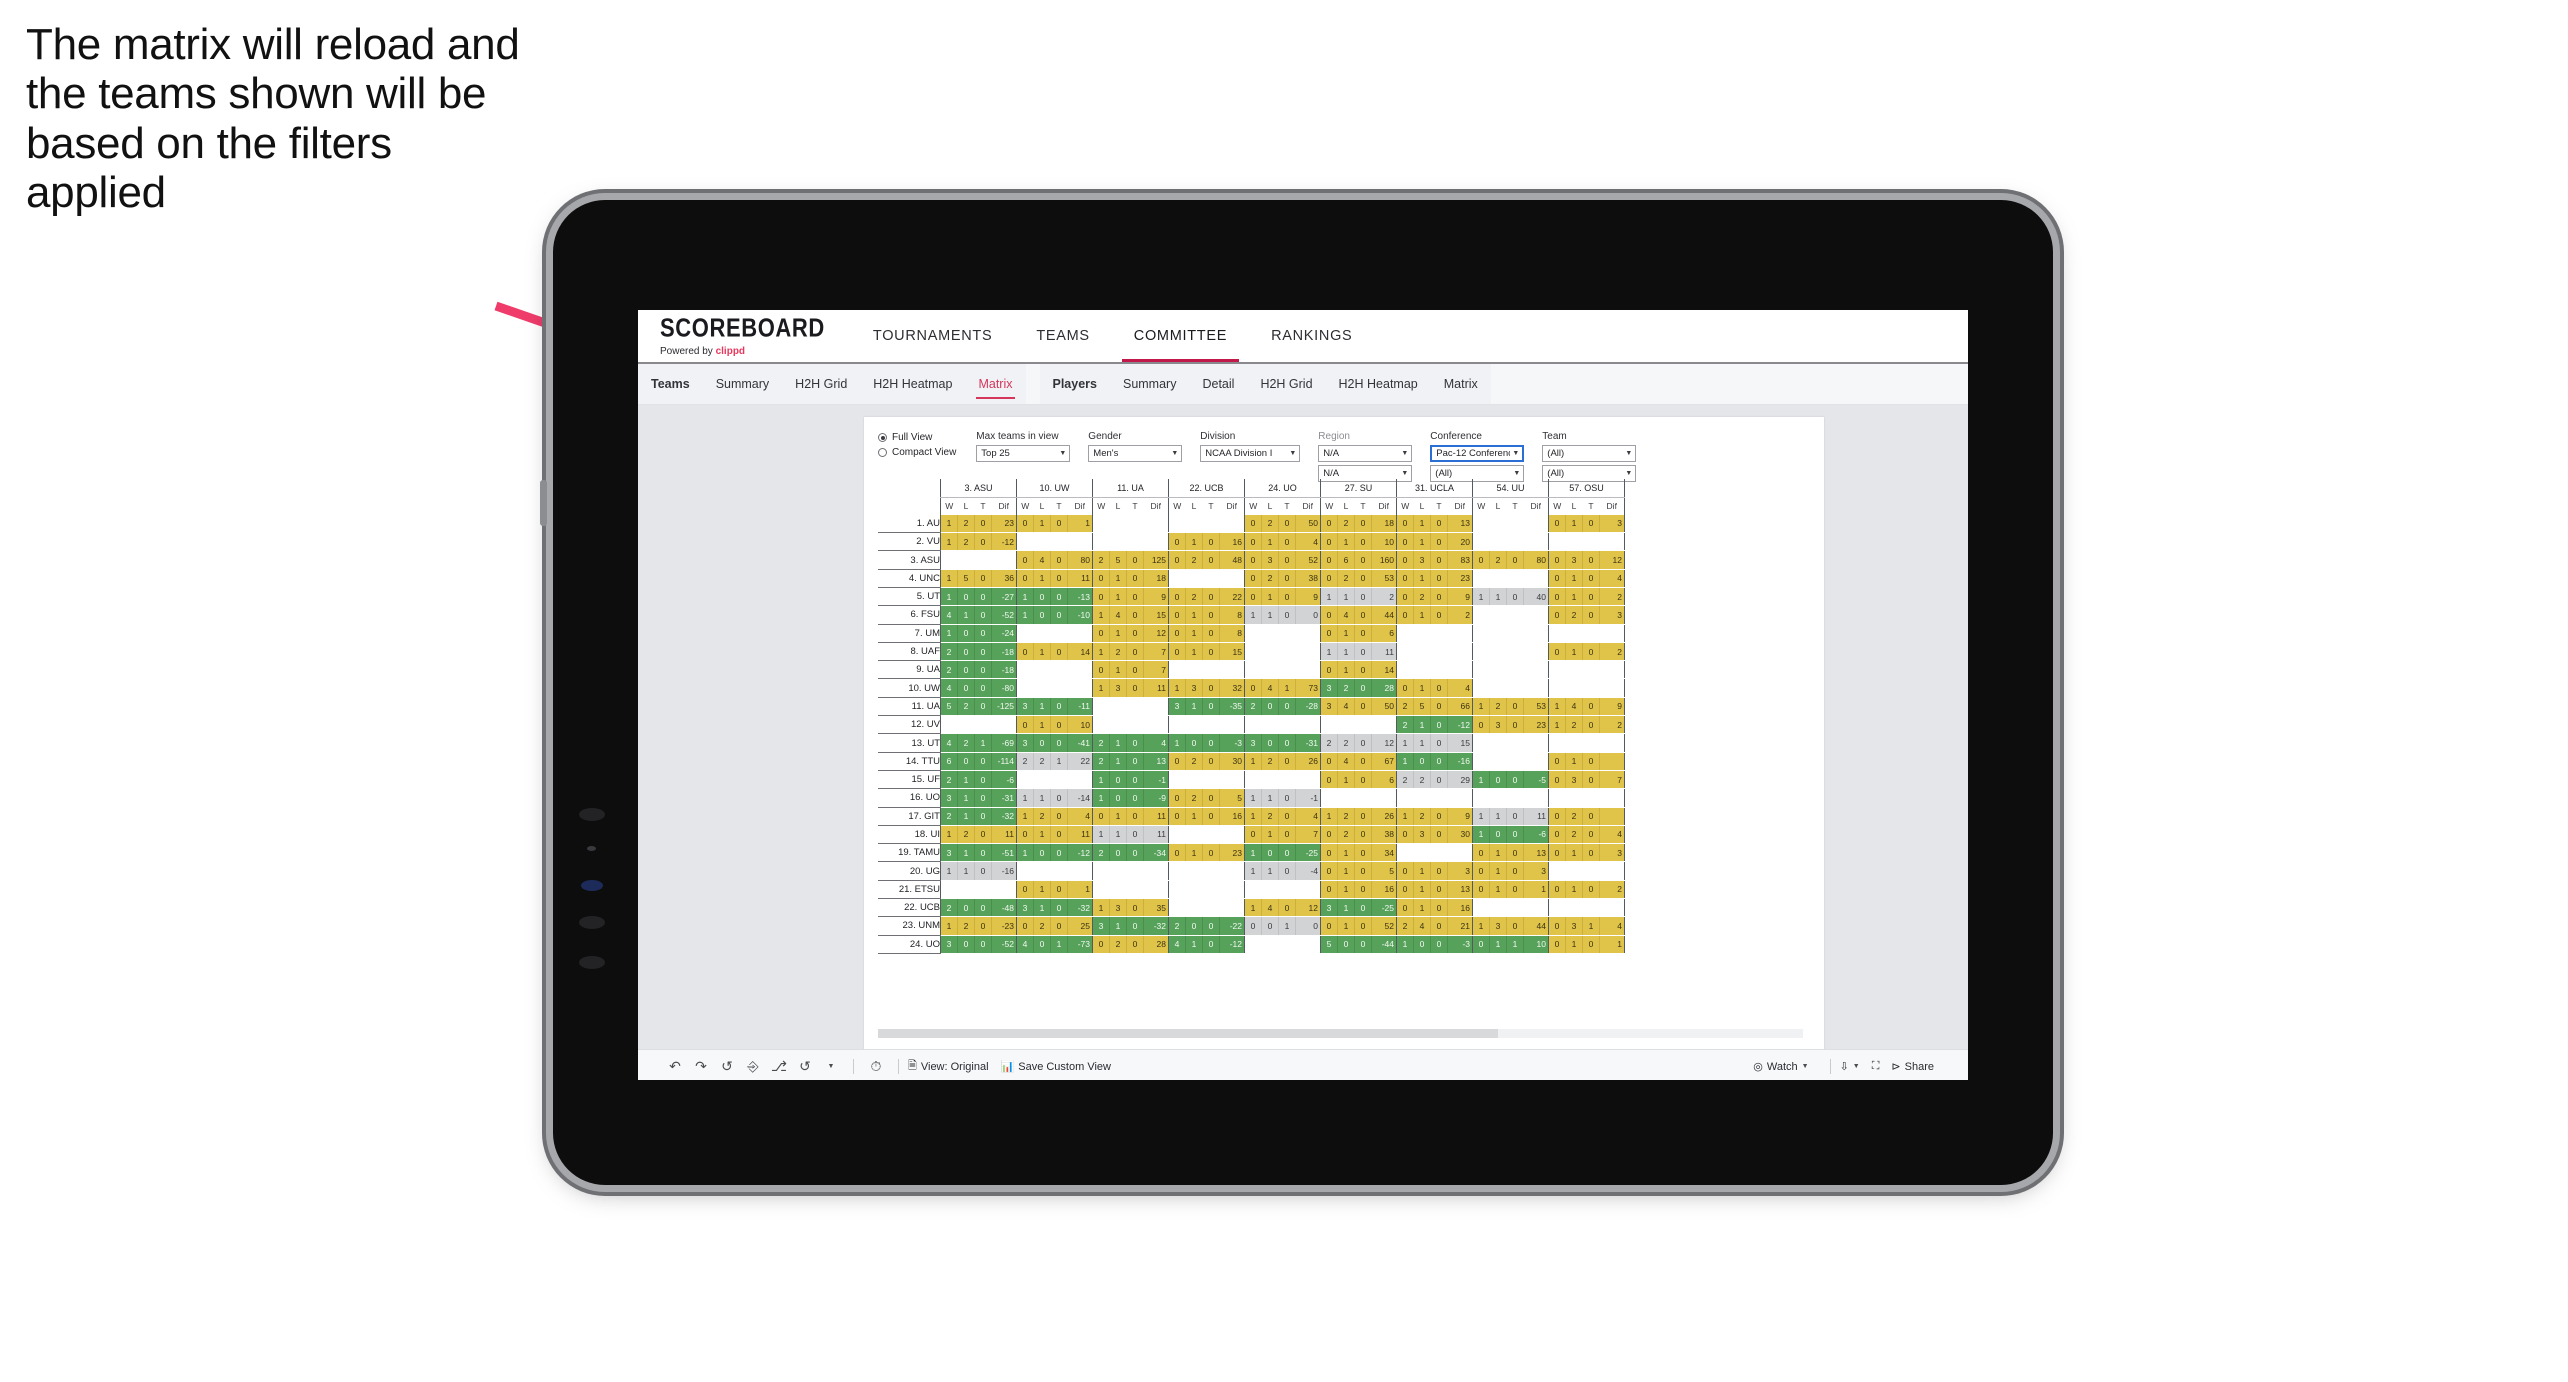 Image resolution: width=2568 pixels, height=1382 pixels. What do you see at coordinates (1156, 597) in the screenshot?
I see `matrix-cell: 9` at bounding box center [1156, 597].